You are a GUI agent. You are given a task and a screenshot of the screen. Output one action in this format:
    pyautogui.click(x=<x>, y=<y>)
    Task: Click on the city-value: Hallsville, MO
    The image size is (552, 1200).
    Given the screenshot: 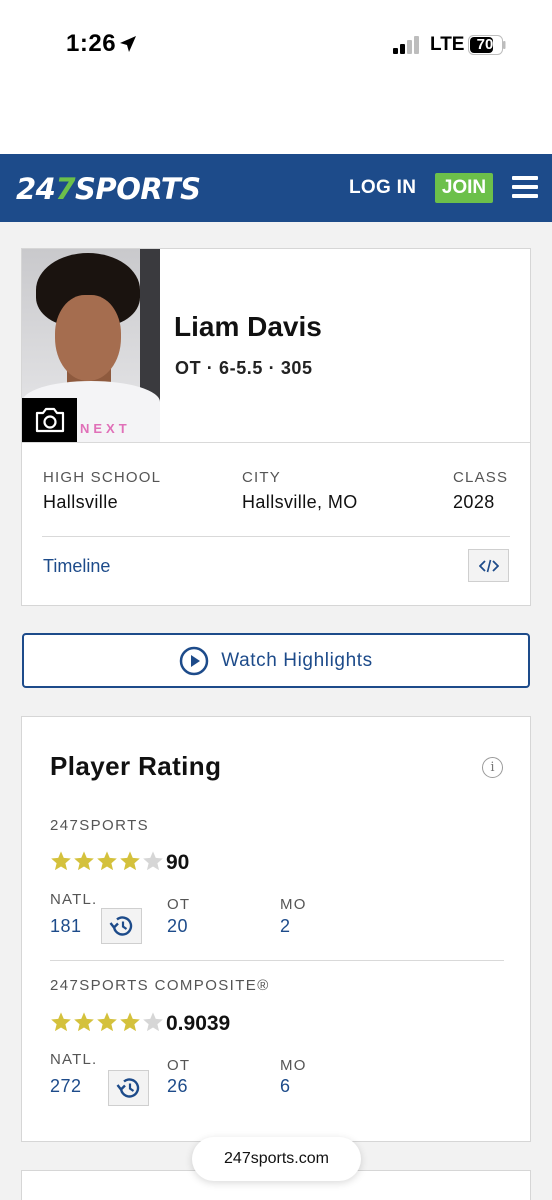 What is the action you would take?
    pyautogui.click(x=300, y=502)
    